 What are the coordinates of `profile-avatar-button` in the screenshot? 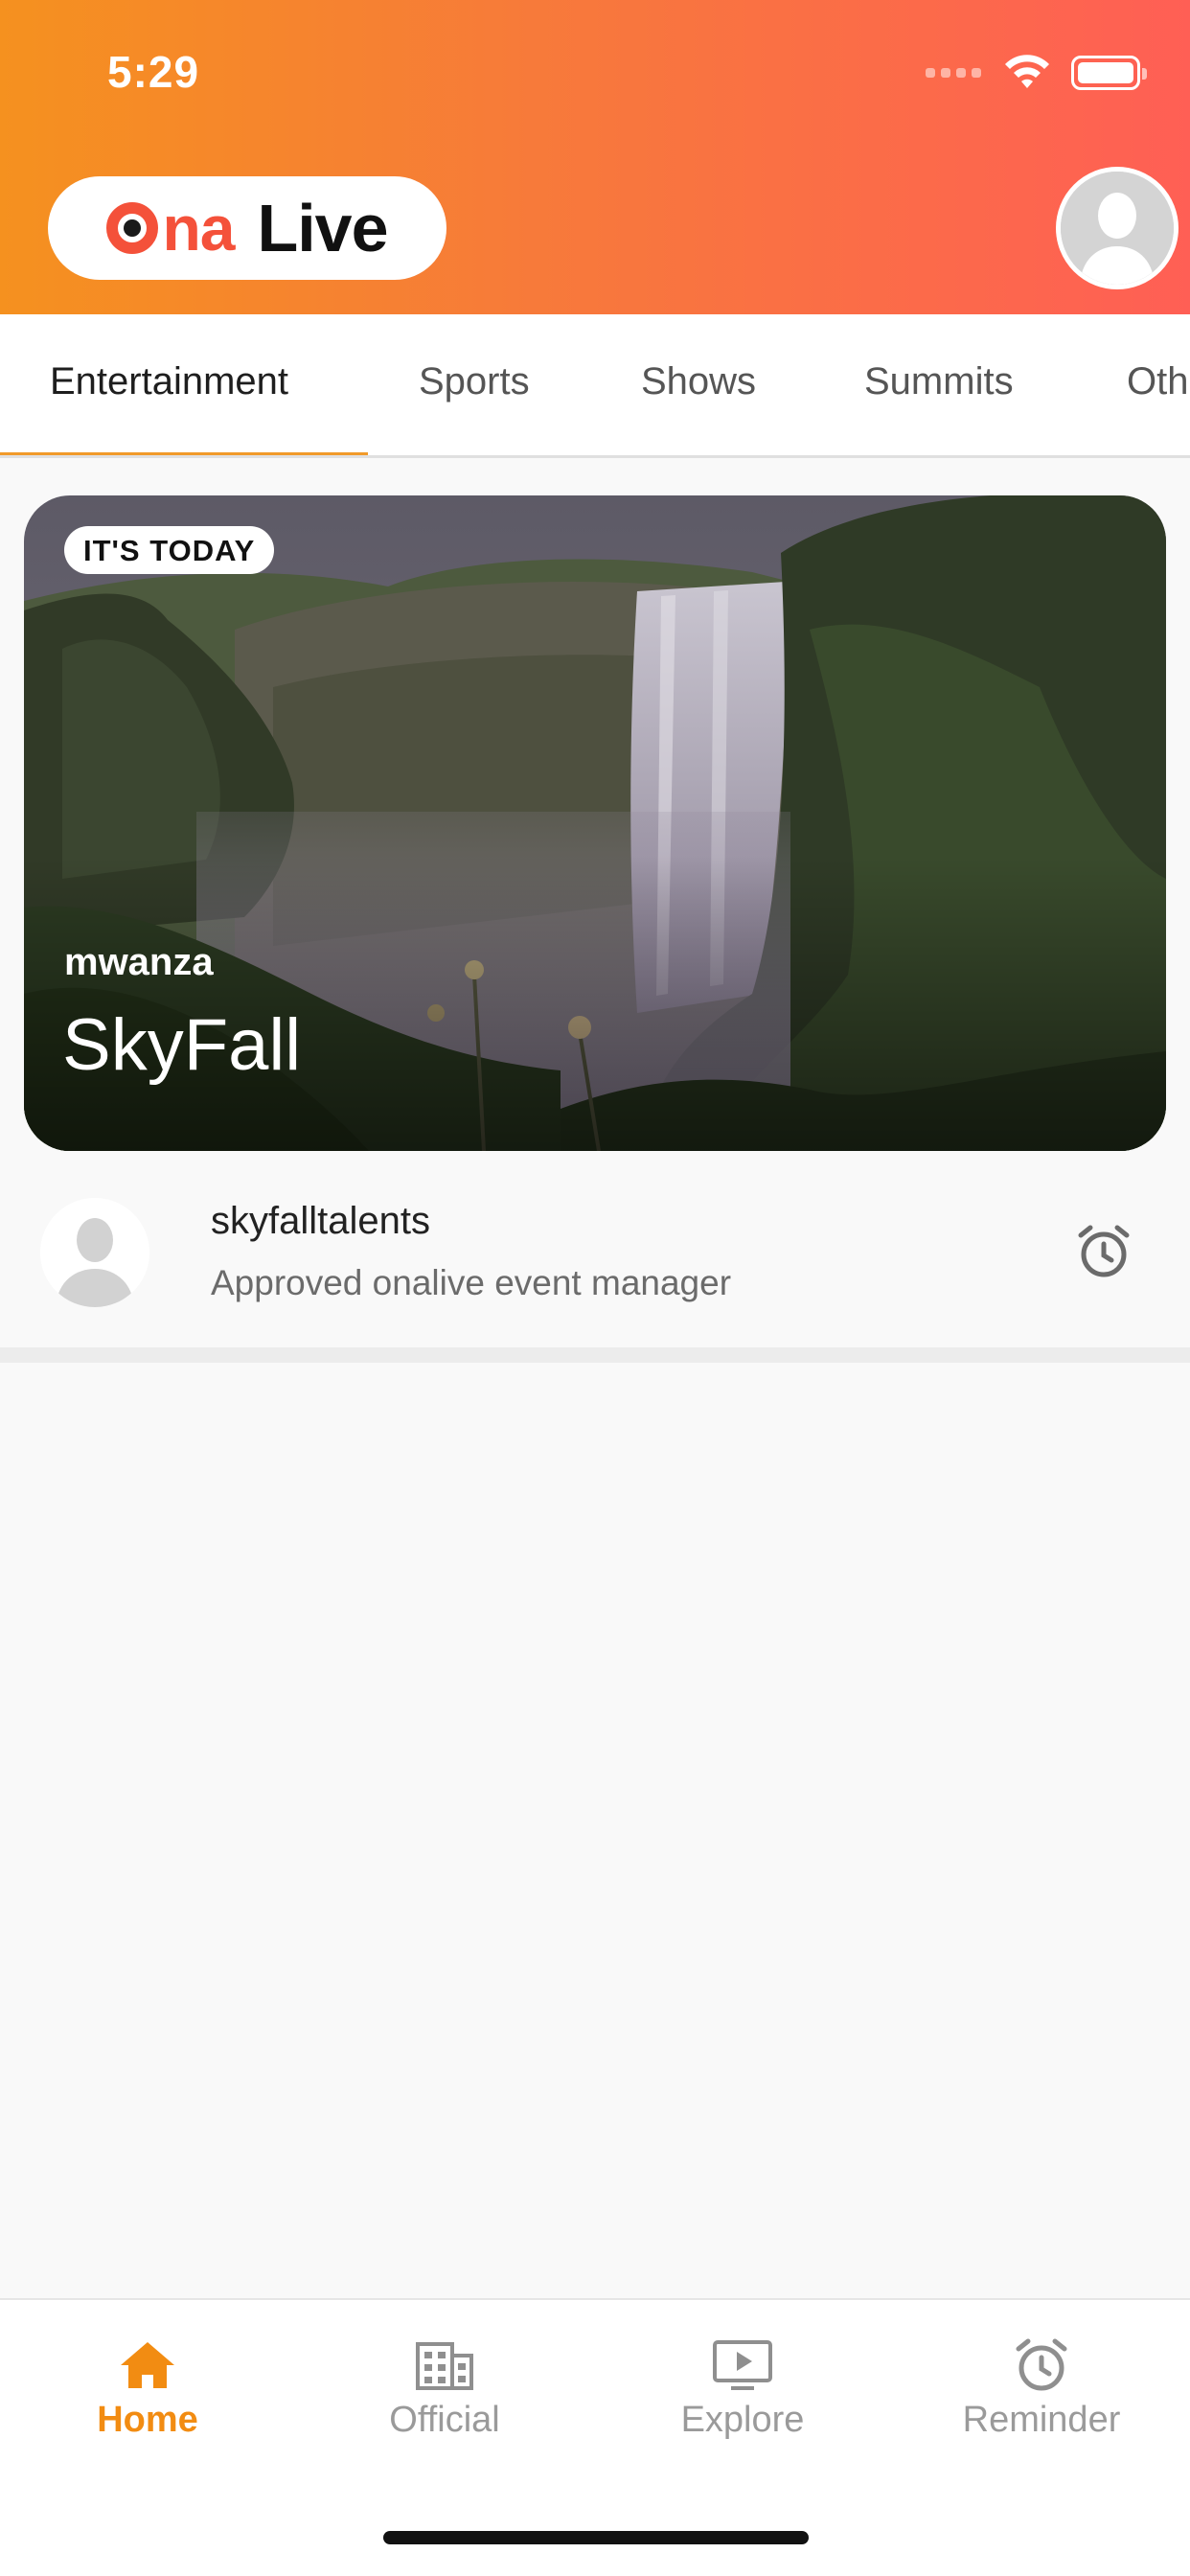 It's located at (1118, 228).